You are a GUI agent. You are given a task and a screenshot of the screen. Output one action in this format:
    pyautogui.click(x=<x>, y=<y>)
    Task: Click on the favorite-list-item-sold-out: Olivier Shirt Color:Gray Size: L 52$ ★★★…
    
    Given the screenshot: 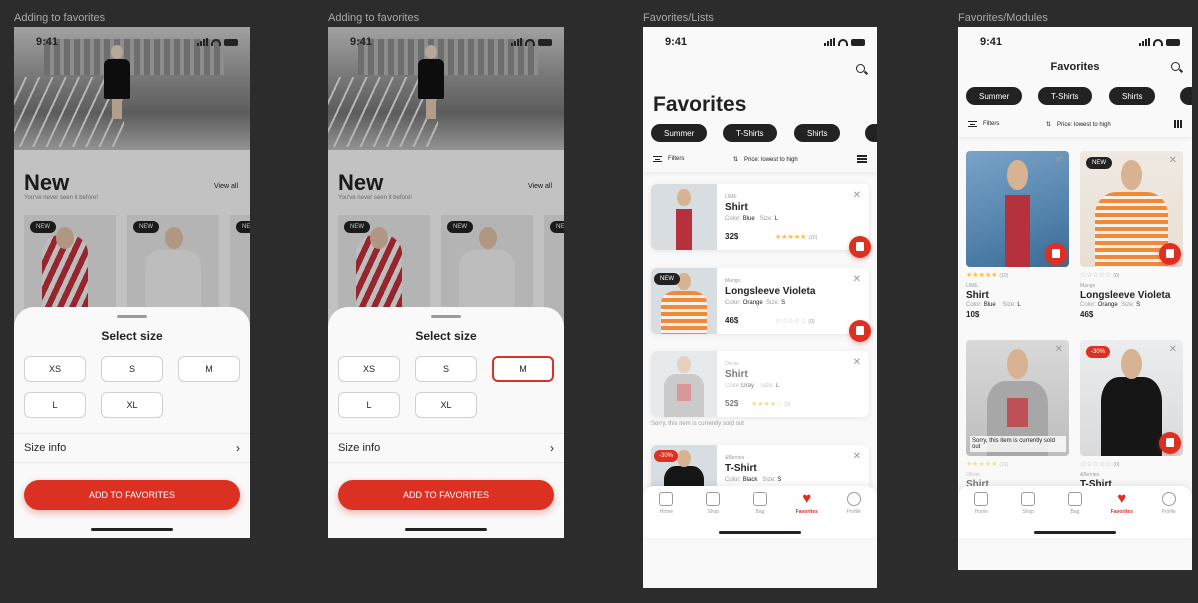 What is the action you would take?
    pyautogui.click(x=760, y=384)
    